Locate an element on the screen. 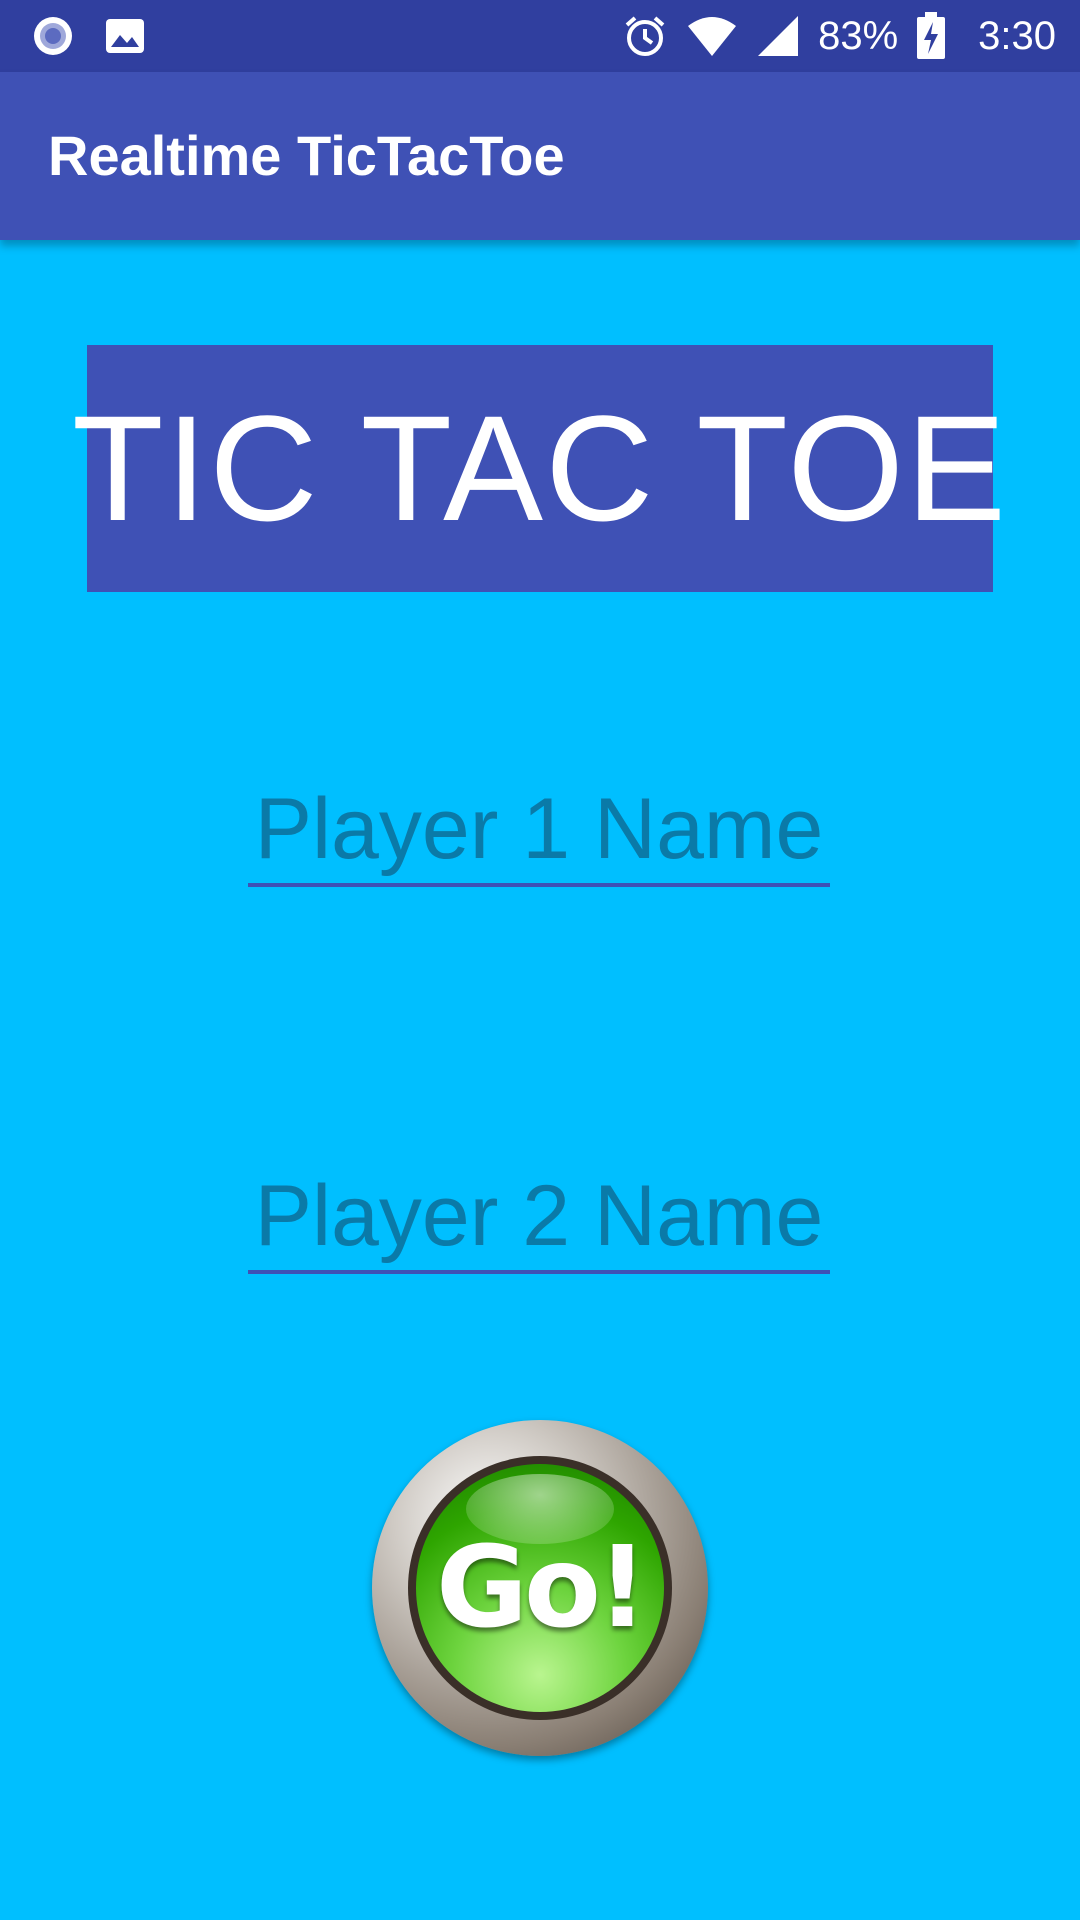 Image resolution: width=1080 pixels, height=1920 pixels. player1-name-input is located at coordinates (539, 831).